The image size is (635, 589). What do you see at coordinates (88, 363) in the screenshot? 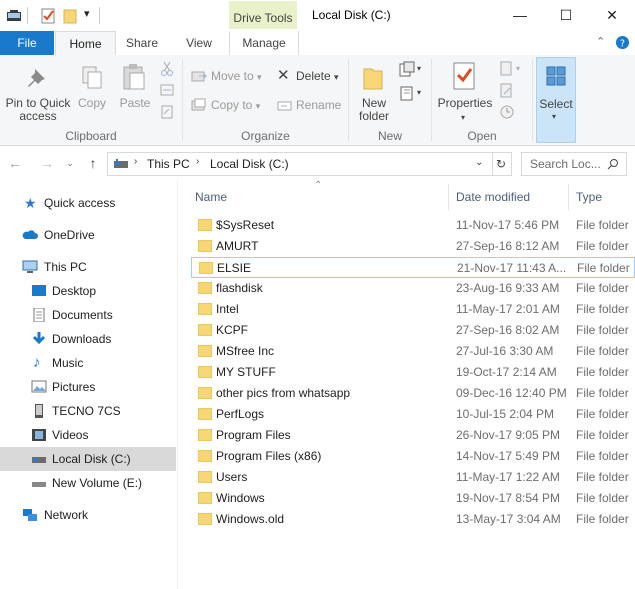
I see `nav-item-music: ♪ Music` at bounding box center [88, 363].